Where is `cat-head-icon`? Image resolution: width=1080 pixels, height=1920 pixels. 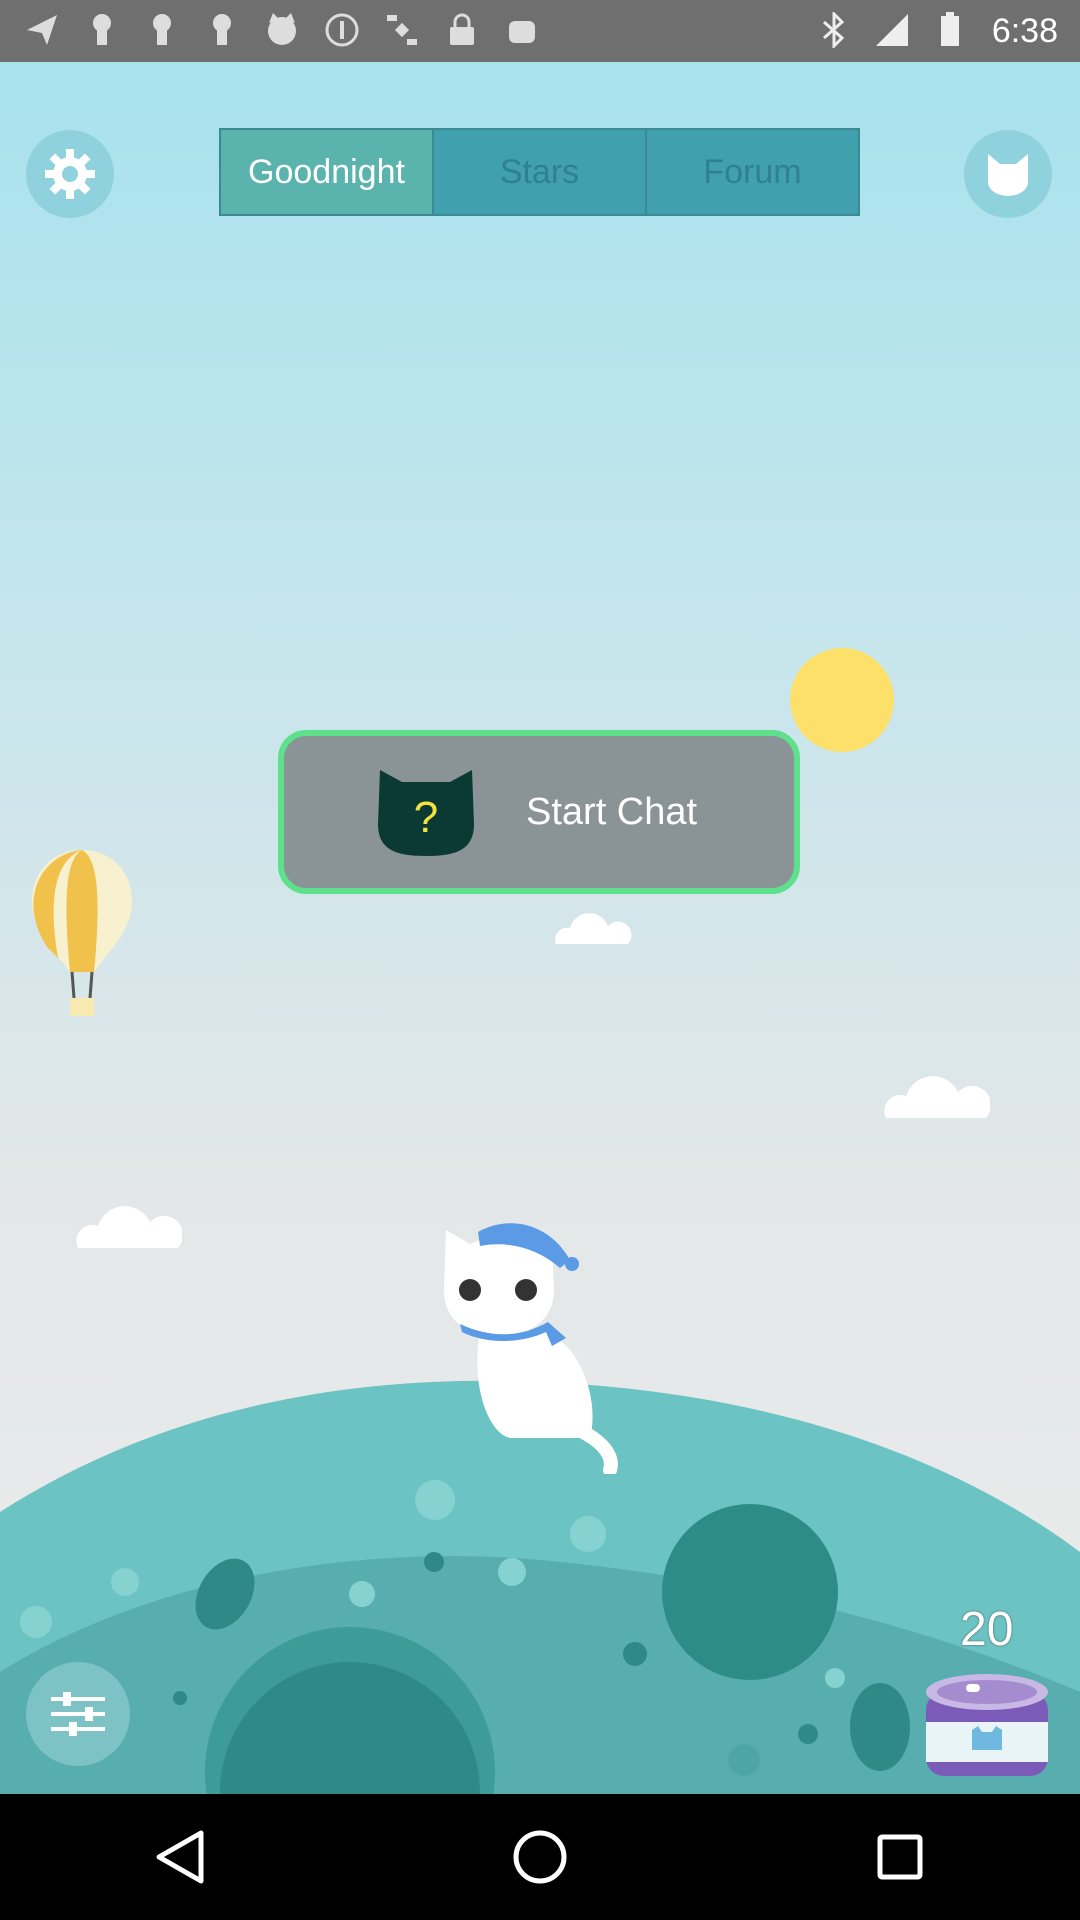
cat-head-icon is located at coordinates (1008, 175).